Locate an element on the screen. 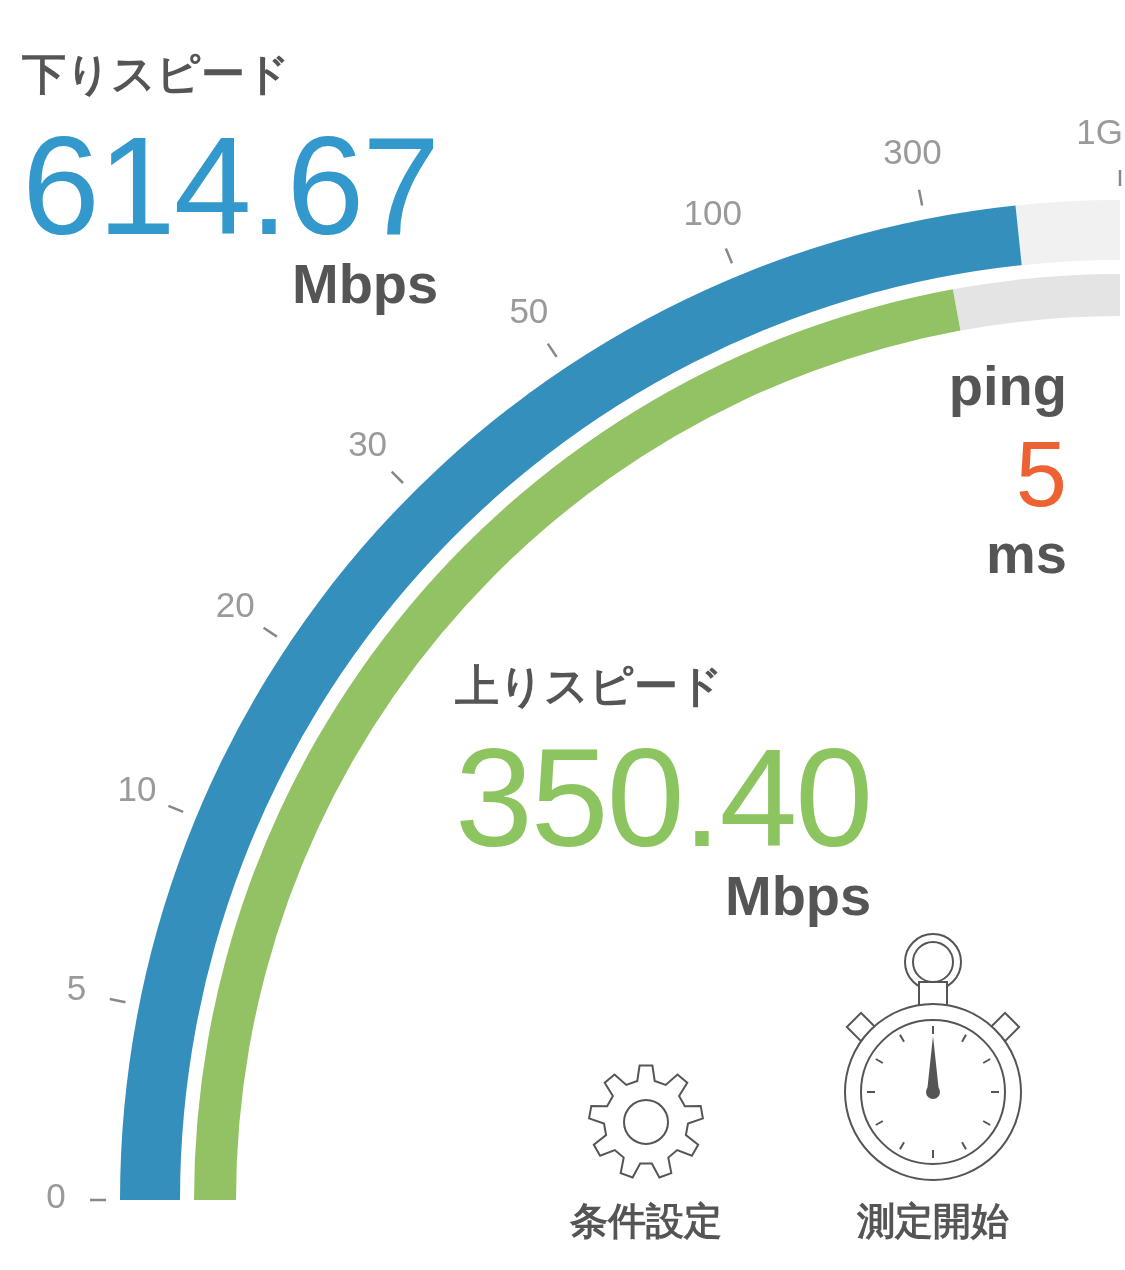  download-speed: 614.67 is located at coordinates (230, 186).